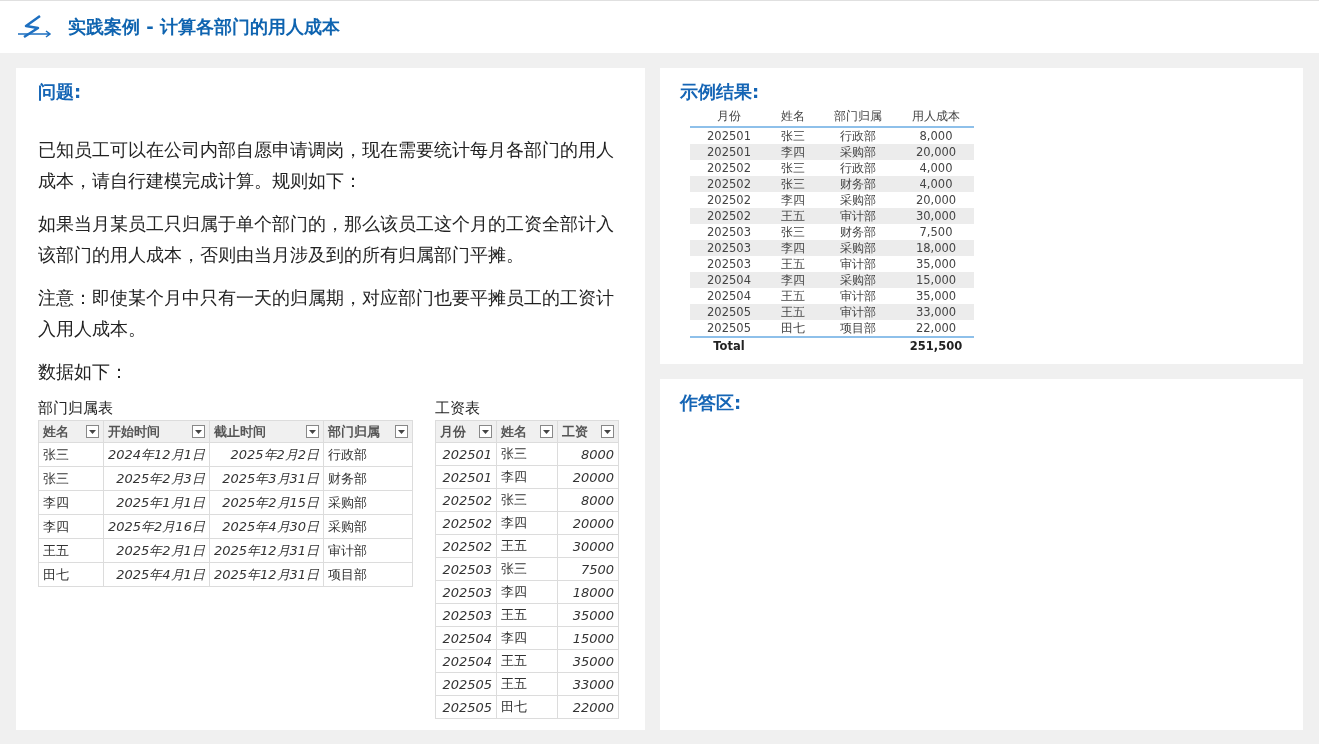  I want to click on table-cell: 35,000, so click(936, 296).